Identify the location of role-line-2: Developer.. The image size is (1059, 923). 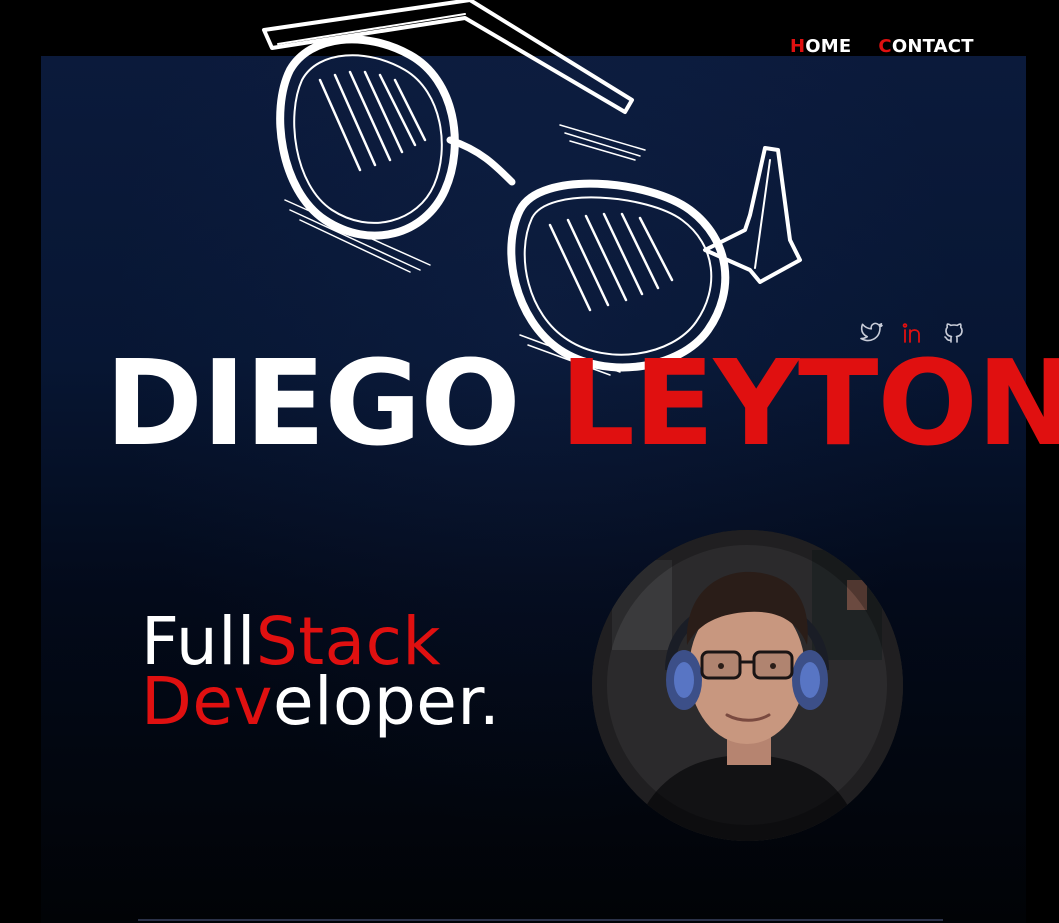
(320, 702).